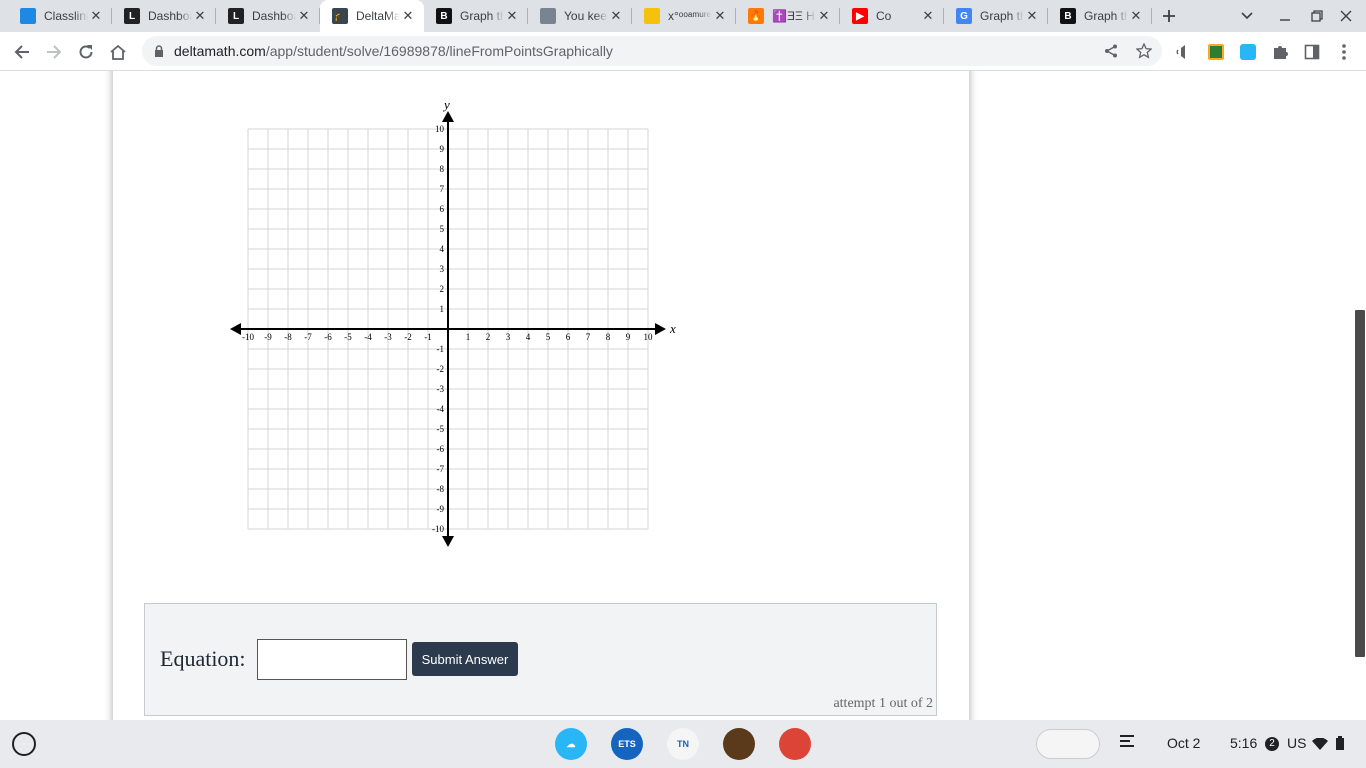 Image resolution: width=1366 pixels, height=768 pixels. Describe the element at coordinates (203, 658) in the screenshot. I see `equation-label: Equation:` at that location.